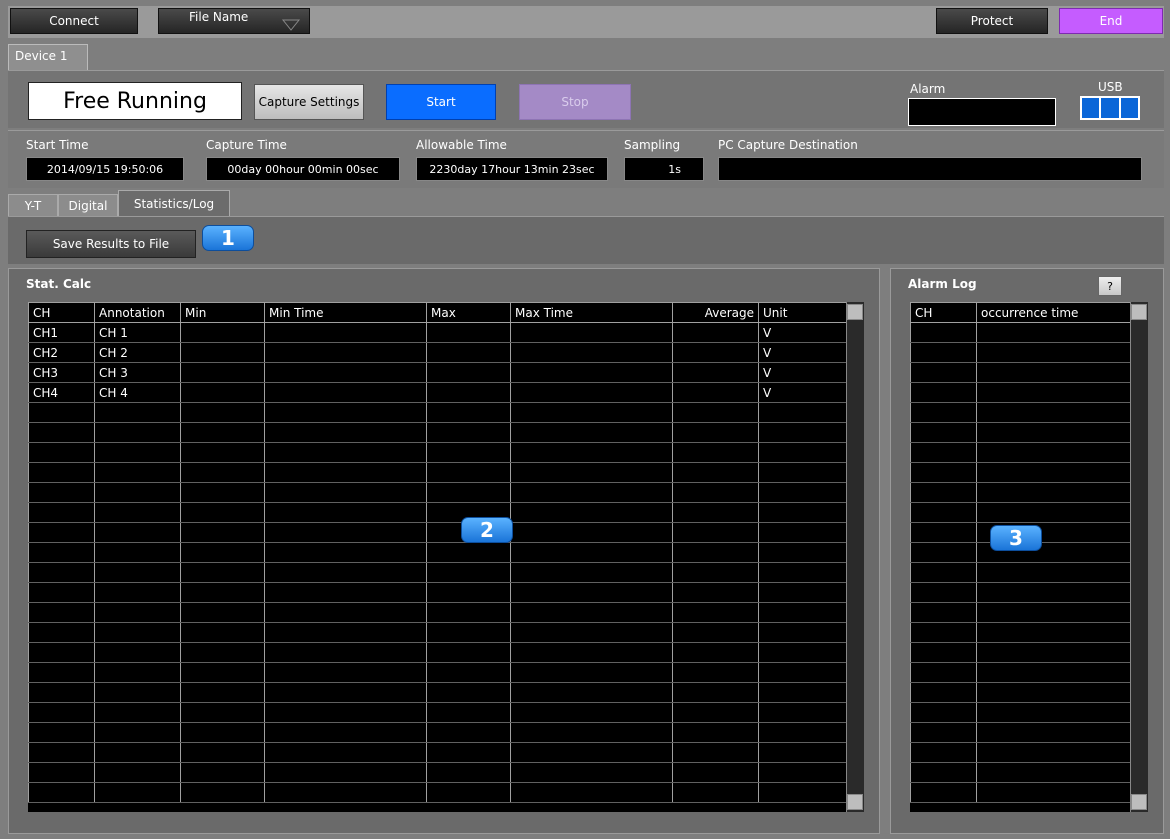  I want to click on col-header: Min, so click(222, 312).